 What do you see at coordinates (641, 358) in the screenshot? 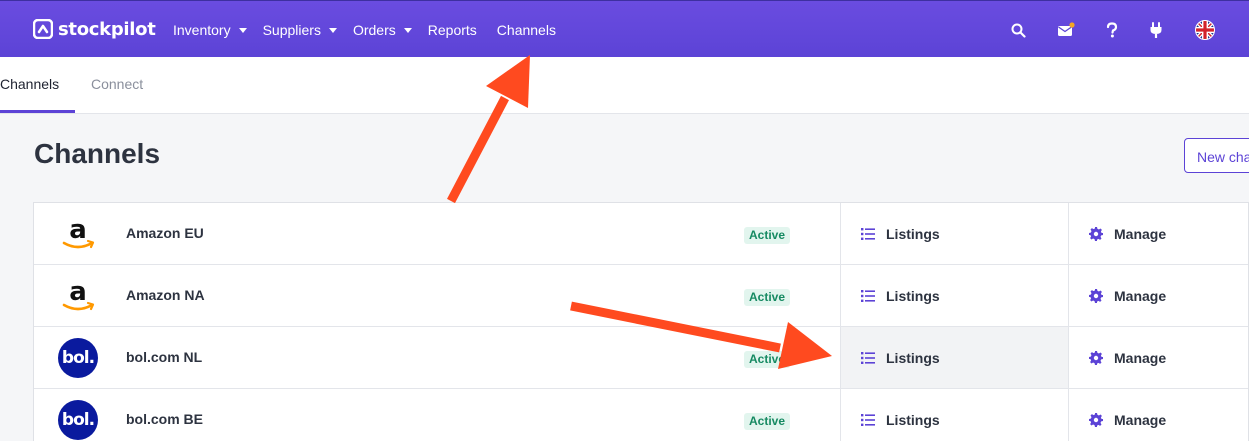
I see `table-row: bol. bol.com NL Active Listings Manage` at bounding box center [641, 358].